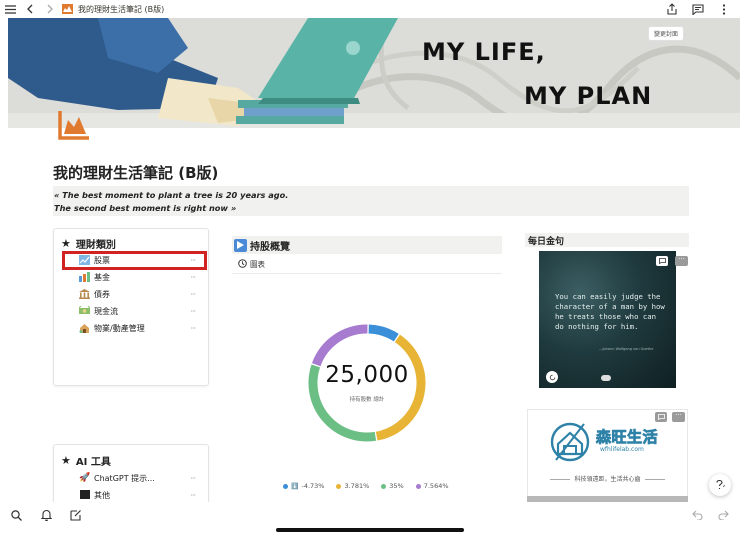 This screenshot has height=537, width=740. I want to click on money-flow-icon, so click(84, 311).